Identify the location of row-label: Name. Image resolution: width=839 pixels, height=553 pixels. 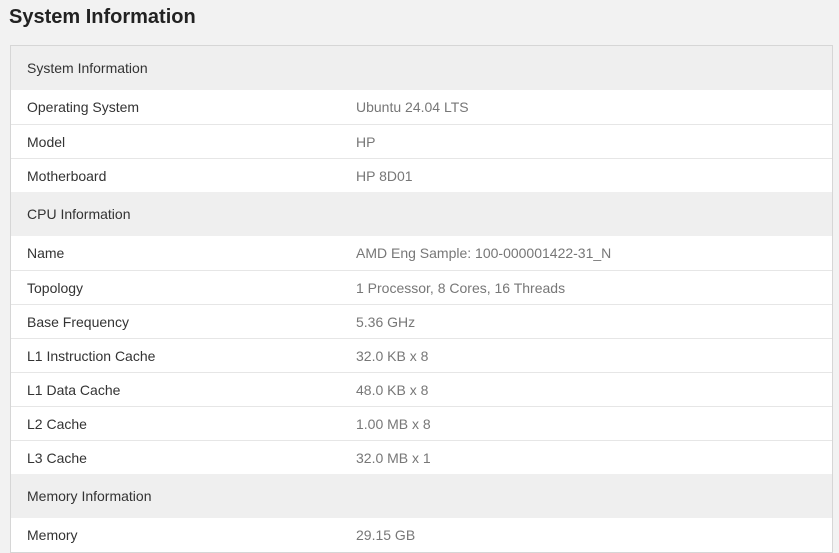
(46, 253).